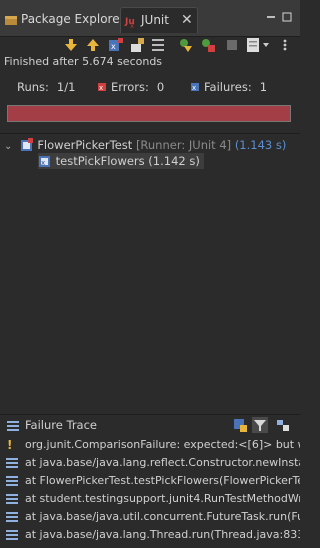 This screenshot has height=548, width=320. What do you see at coordinates (266, 45) in the screenshot?
I see `history-dropdown-icon` at bounding box center [266, 45].